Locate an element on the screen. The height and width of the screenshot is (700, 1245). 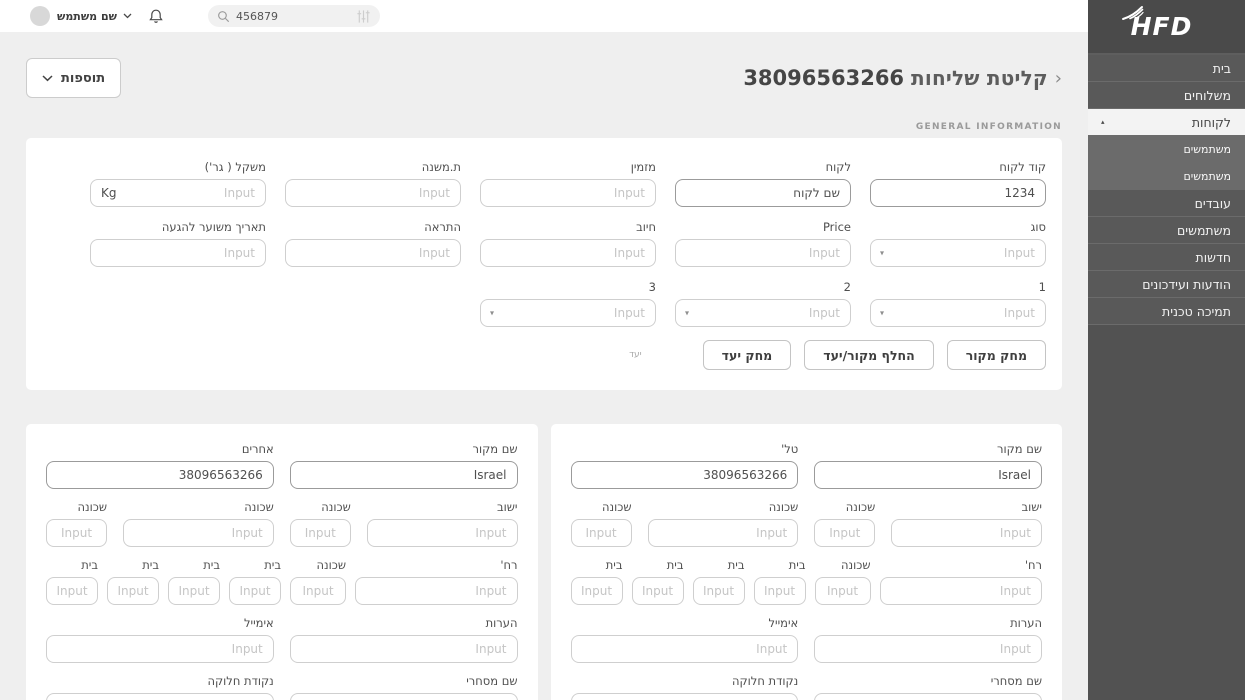
charge-input is located at coordinates (568, 253).